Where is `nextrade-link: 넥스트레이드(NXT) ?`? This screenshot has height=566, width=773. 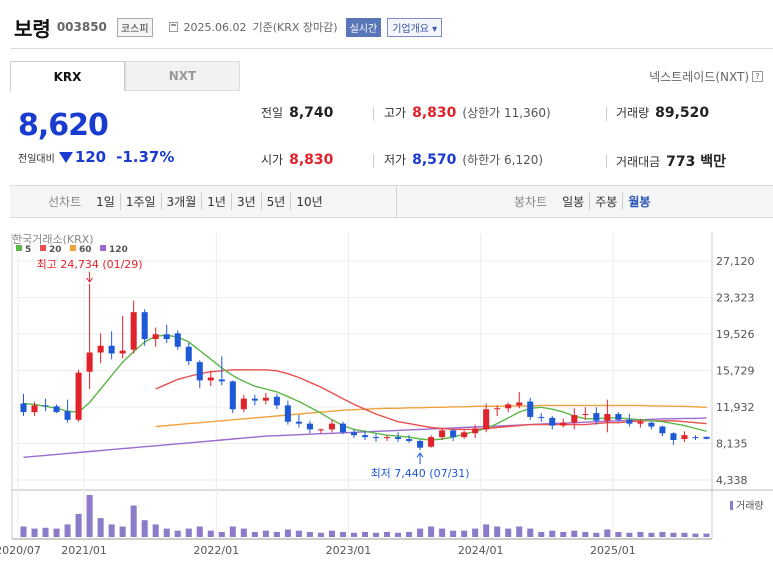 nextrade-link: 넥스트레이드(NXT) ? is located at coordinates (706, 76).